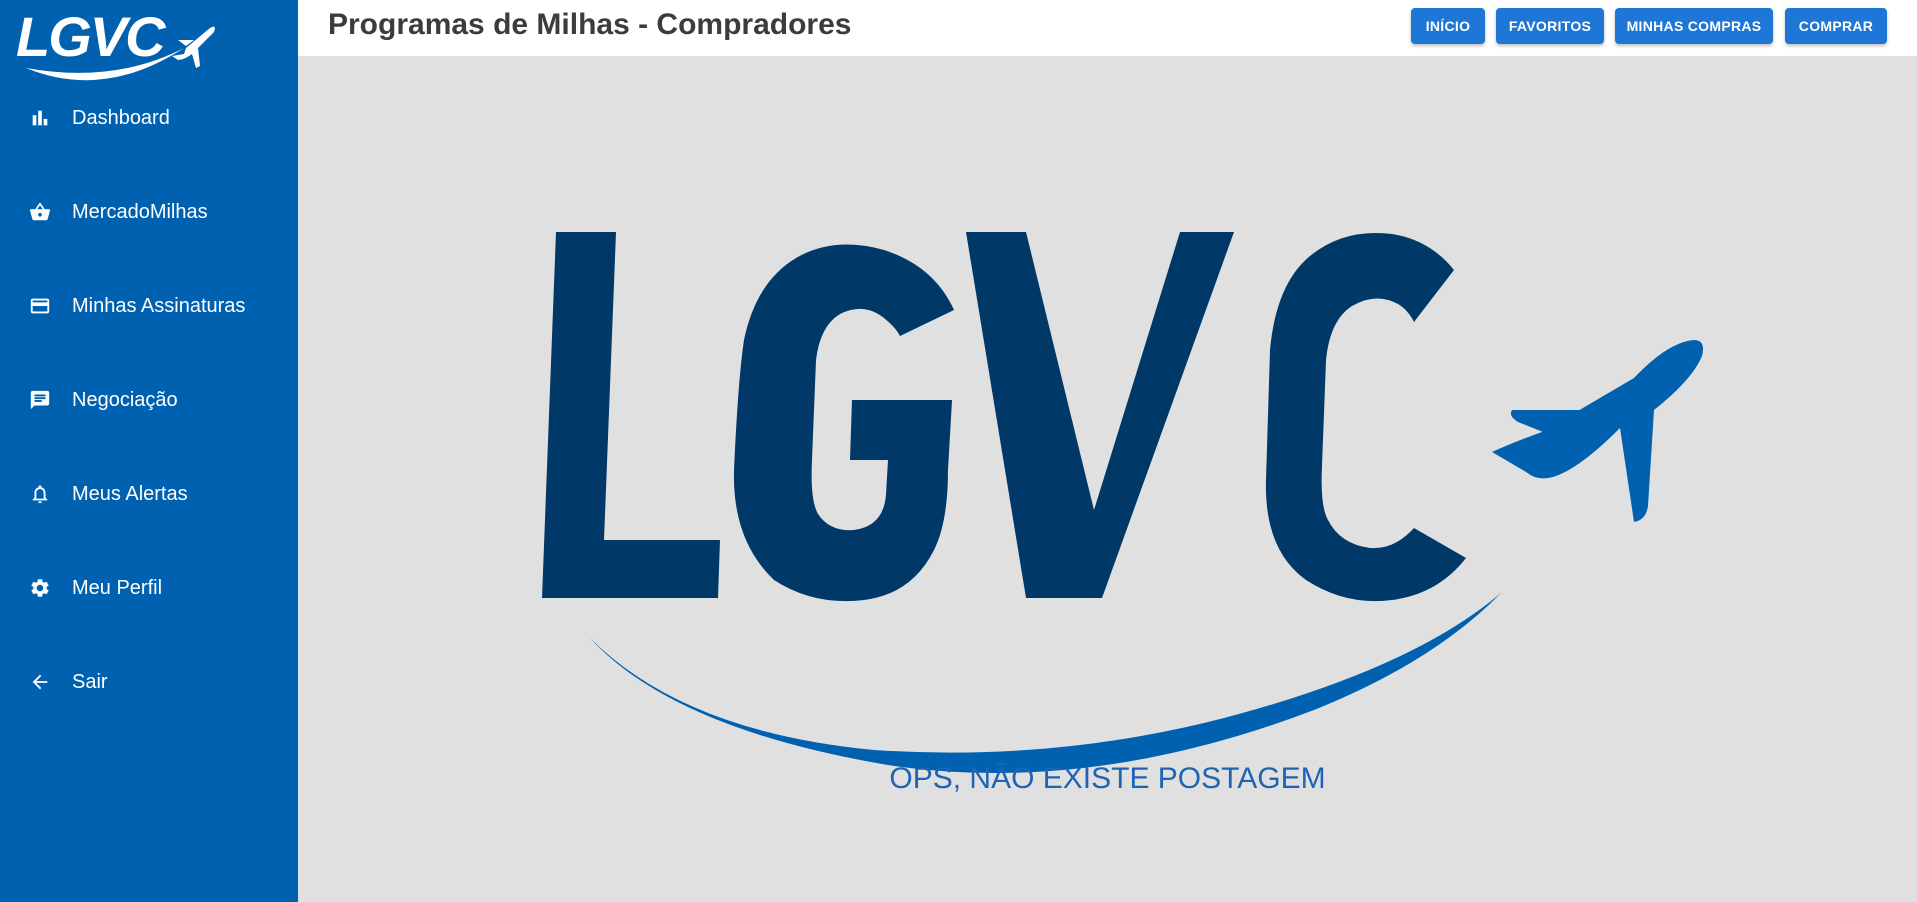 The height and width of the screenshot is (902, 1917). I want to click on sidebar-item-mercadomilhas: MercadoMilhas, so click(149, 212).